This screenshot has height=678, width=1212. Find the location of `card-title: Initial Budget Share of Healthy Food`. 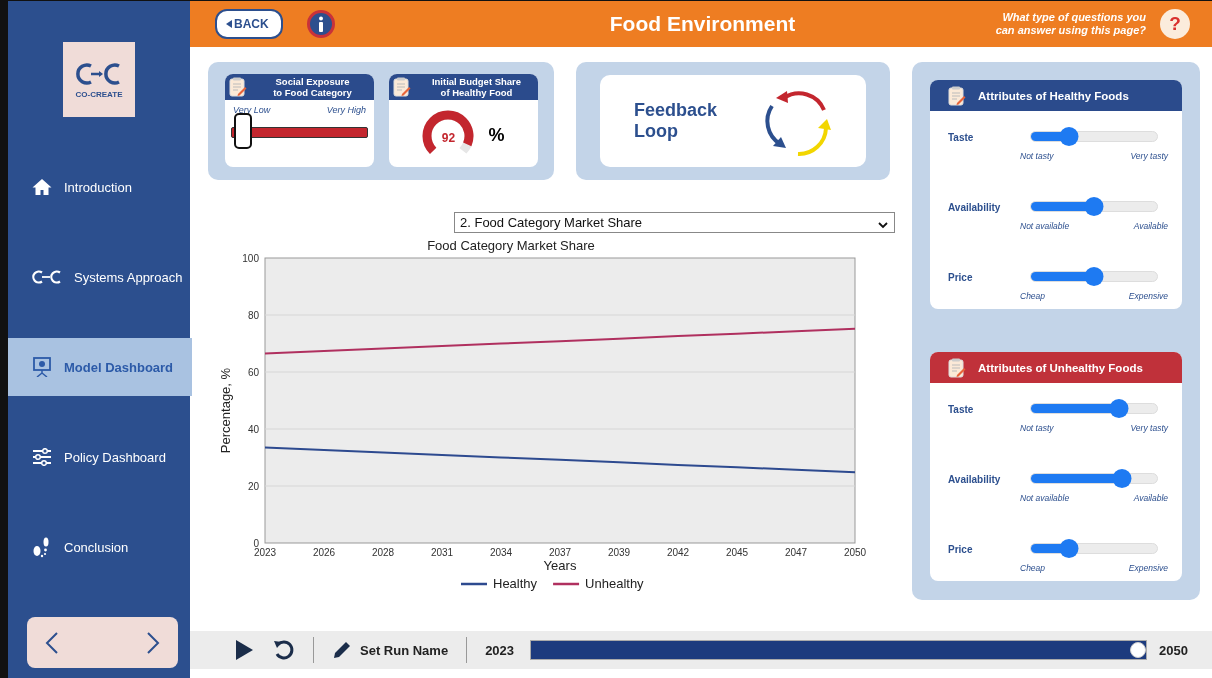

card-title: Initial Budget Share of Healthy Food is located at coordinates (476, 87).